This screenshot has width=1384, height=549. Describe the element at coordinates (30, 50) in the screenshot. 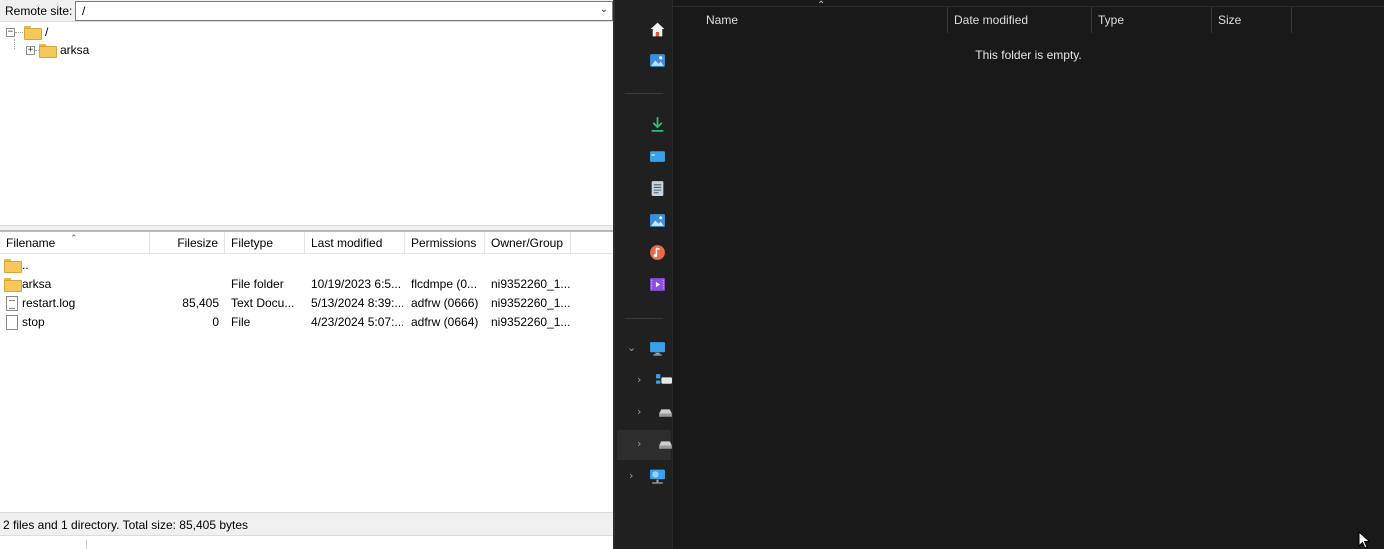

I see `expand-icon: +` at that location.